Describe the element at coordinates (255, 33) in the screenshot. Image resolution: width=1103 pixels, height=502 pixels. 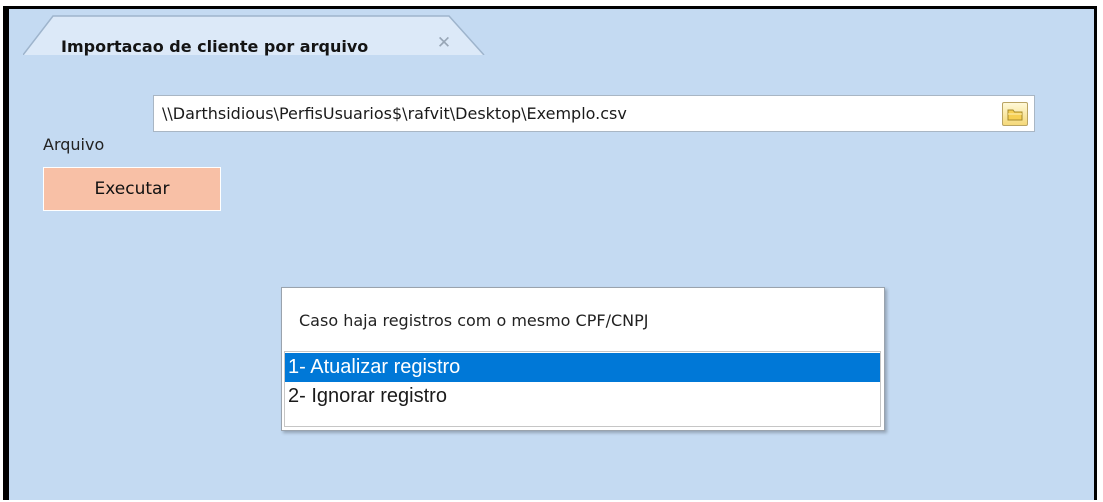
I see `tab-import-cliente: Importacao de cliente por arquivo ✕` at that location.